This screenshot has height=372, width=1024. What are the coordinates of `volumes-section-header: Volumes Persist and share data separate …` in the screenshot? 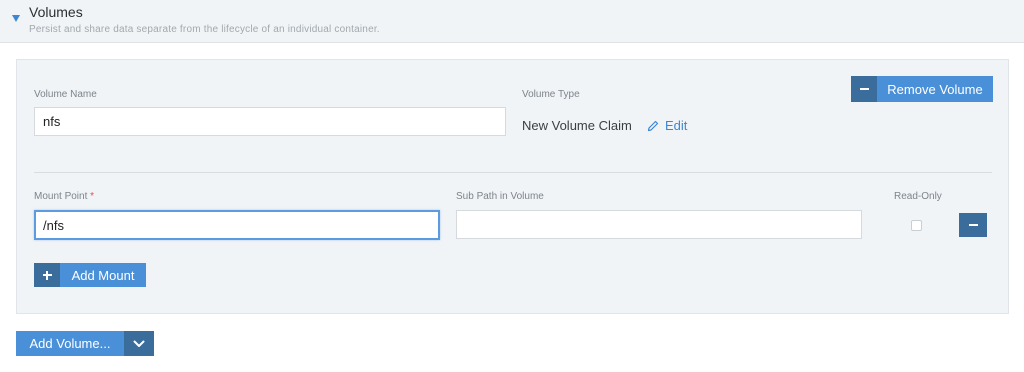 It's located at (512, 21).